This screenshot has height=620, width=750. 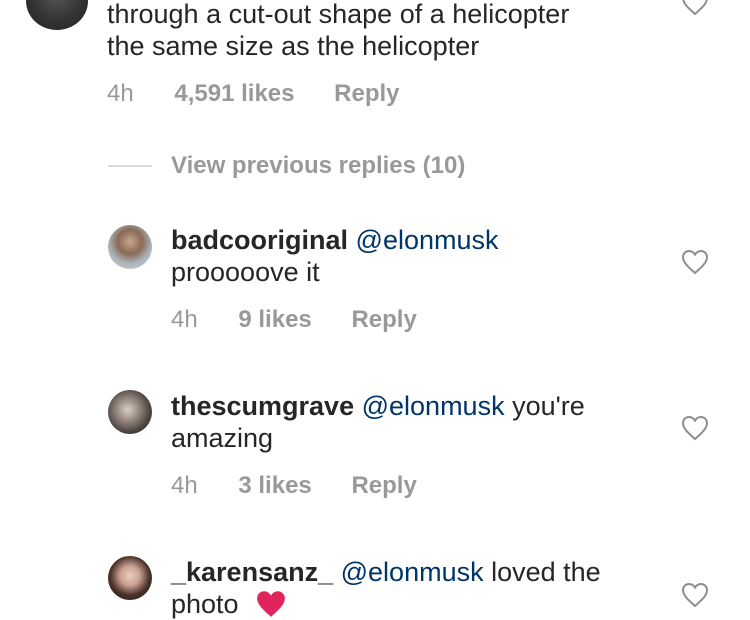 What do you see at coordinates (695, 8) in the screenshot?
I see `parent-comment-like-heart-icon` at bounding box center [695, 8].